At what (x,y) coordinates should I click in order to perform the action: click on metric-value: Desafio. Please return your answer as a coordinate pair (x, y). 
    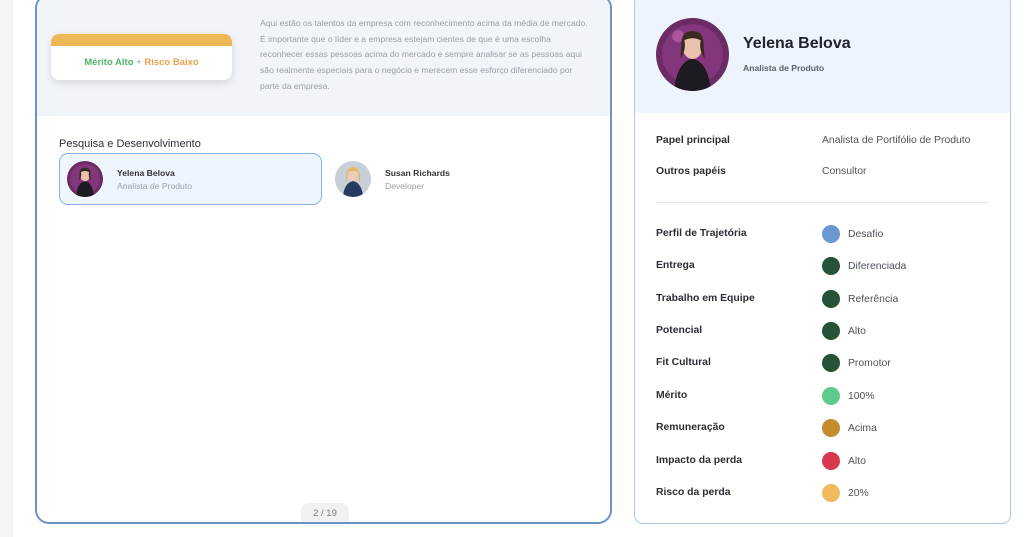
    Looking at the image, I should click on (866, 234).